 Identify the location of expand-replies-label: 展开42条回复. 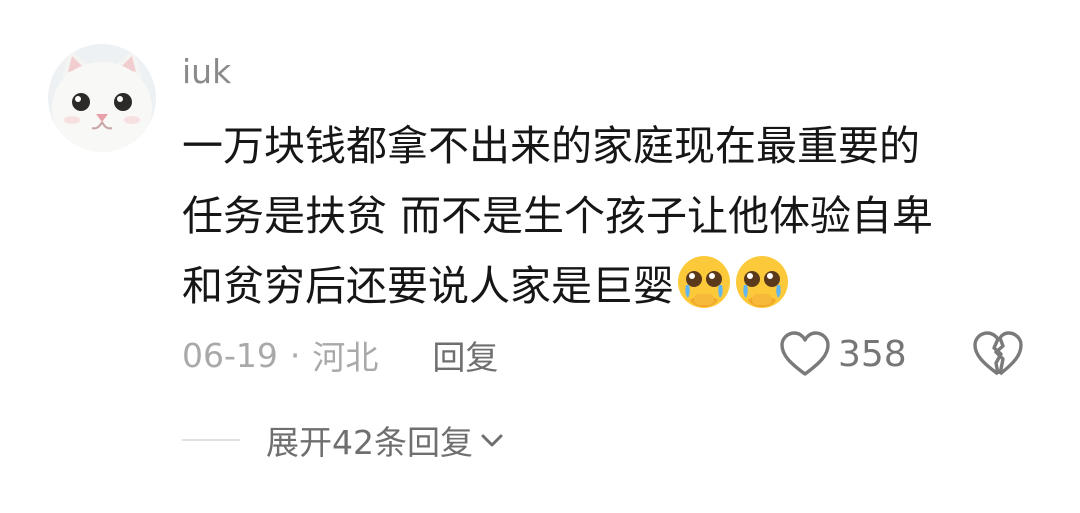
(369, 442).